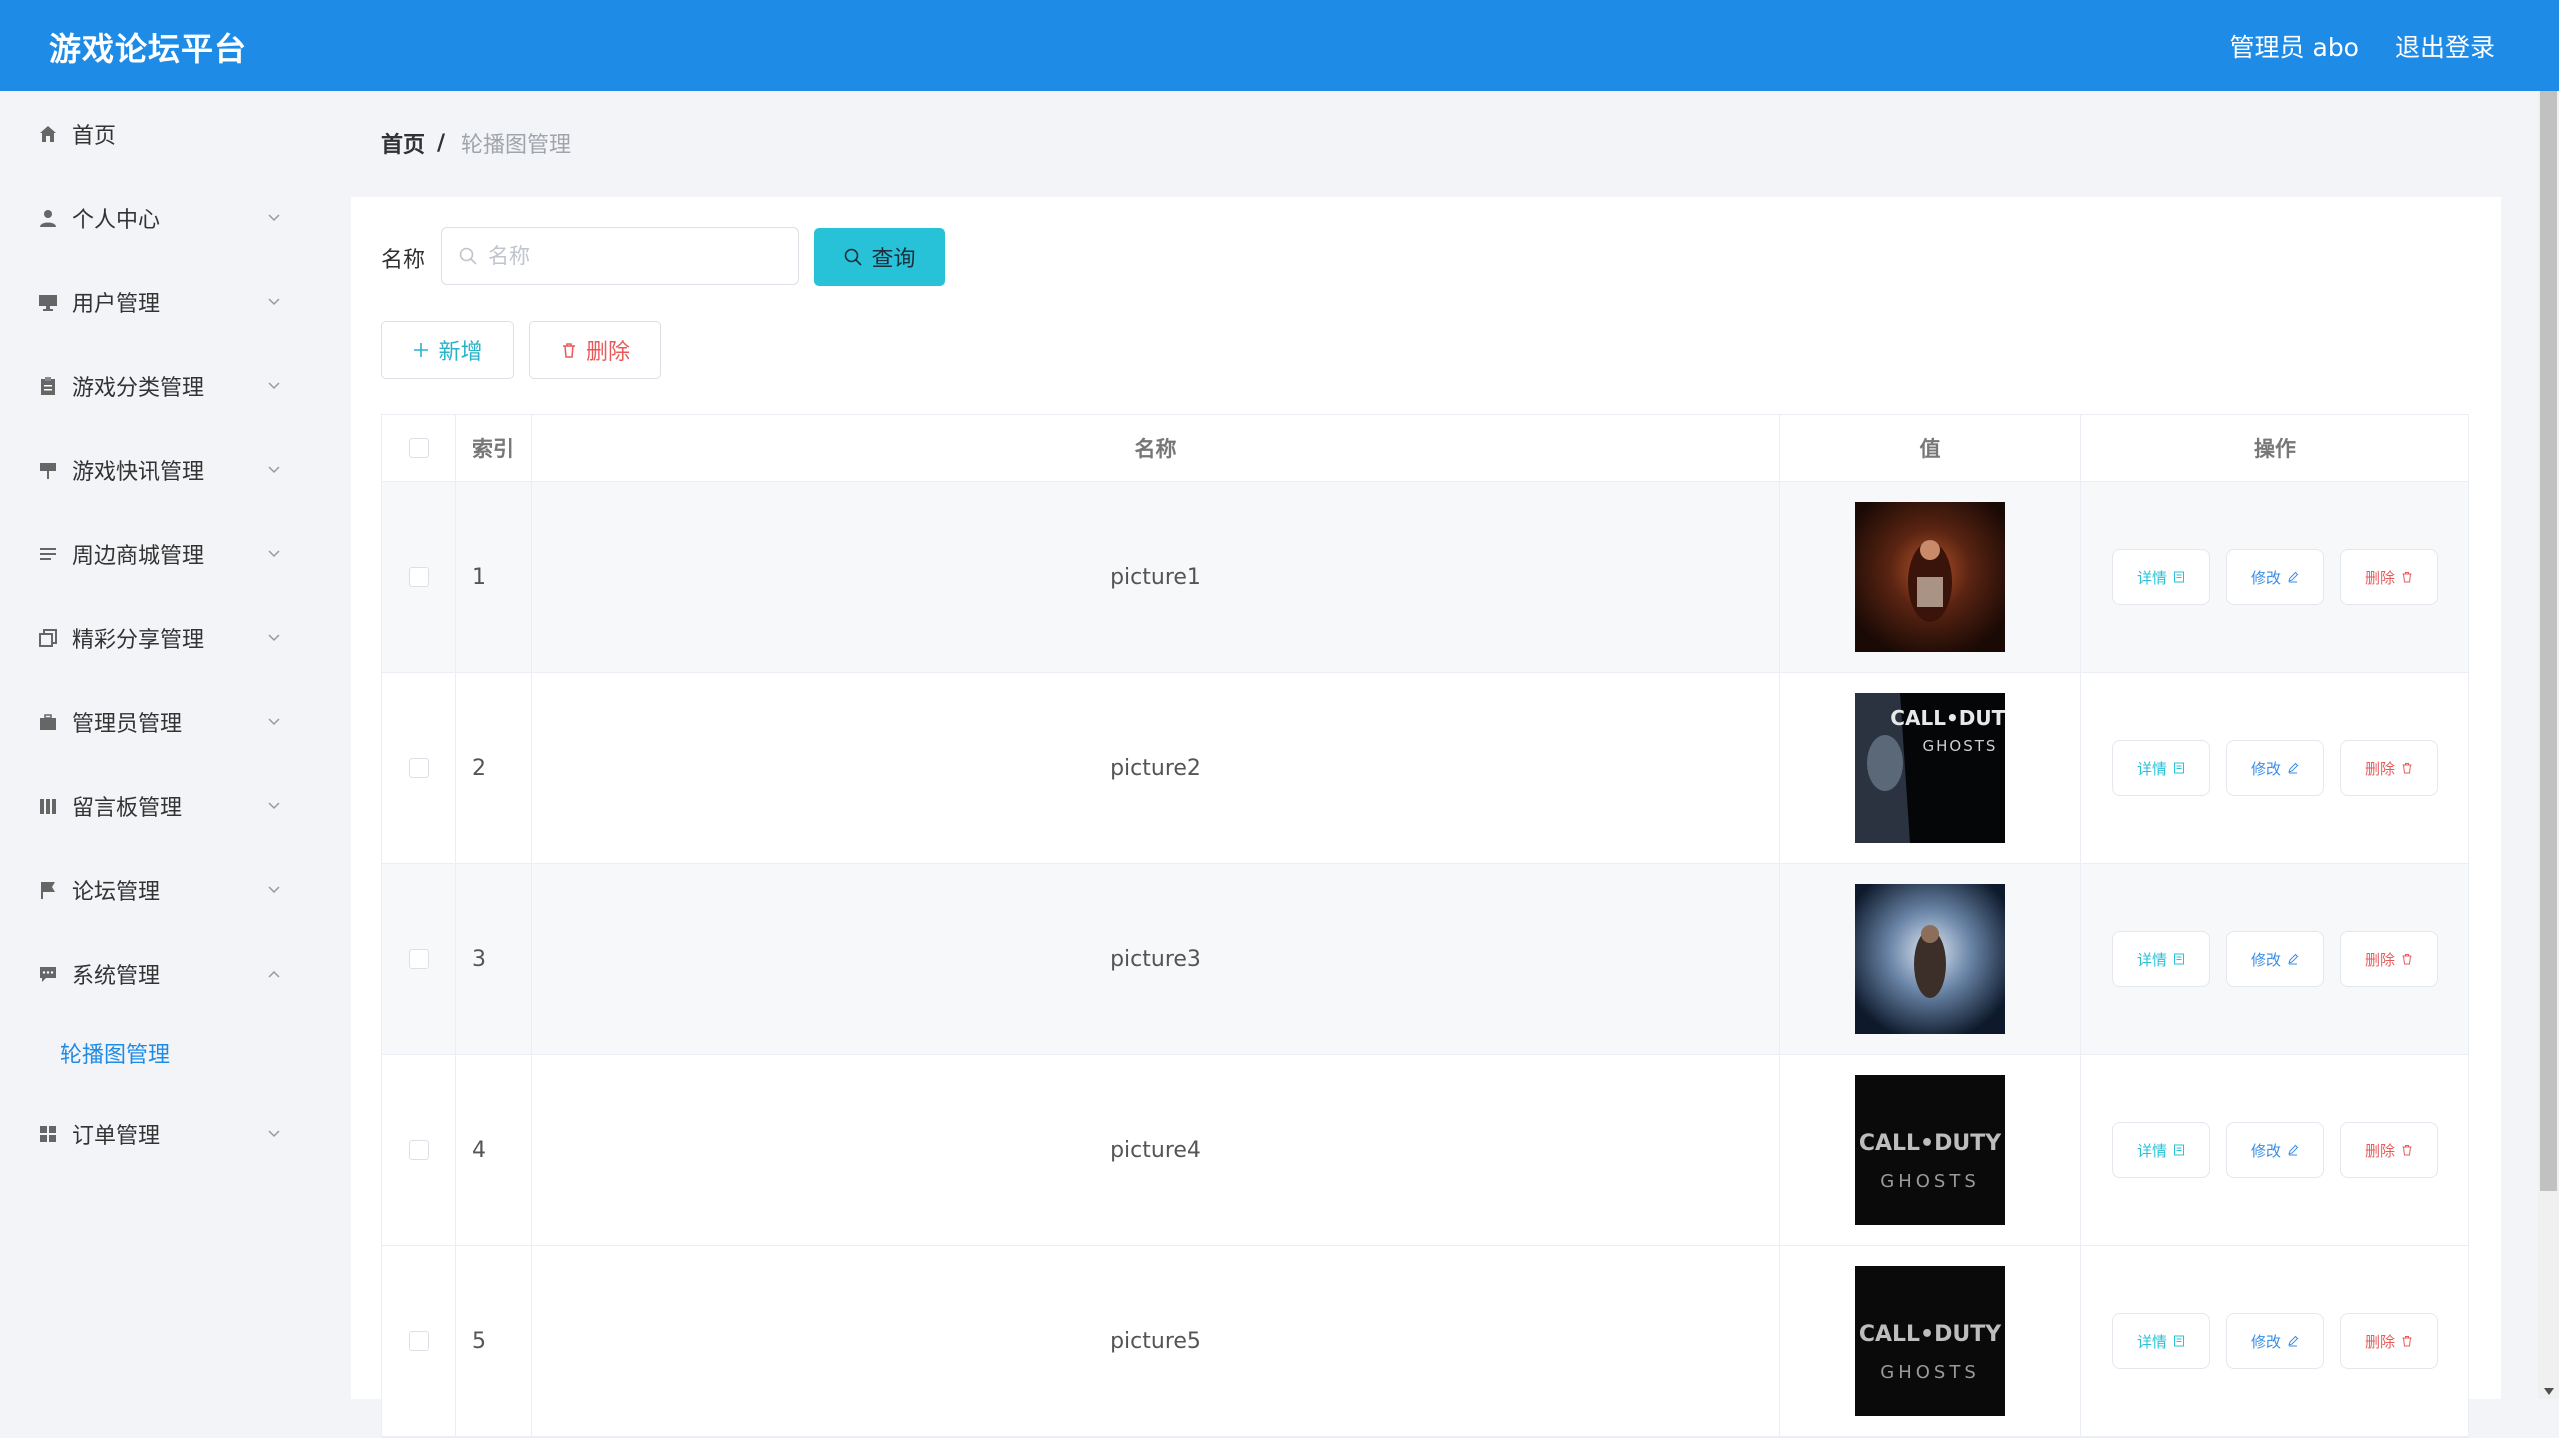 The width and height of the screenshot is (2559, 1438). I want to click on row-name: picture2, so click(1156, 768).